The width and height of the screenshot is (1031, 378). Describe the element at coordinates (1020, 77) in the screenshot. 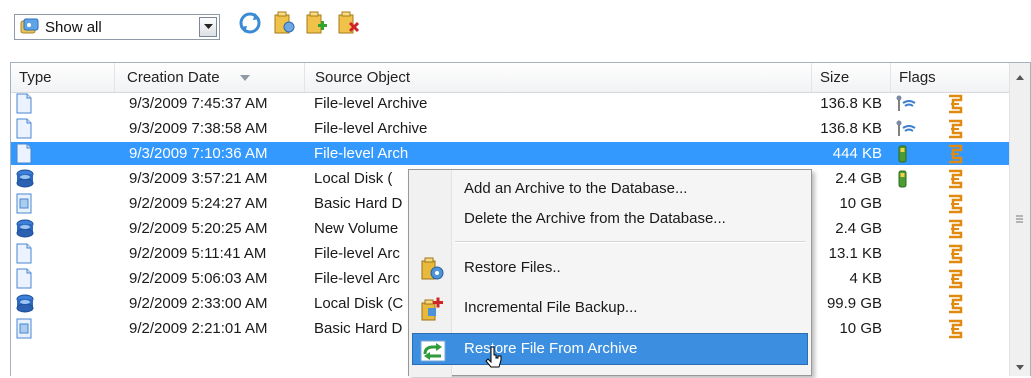

I see `scroll-up-button` at that location.